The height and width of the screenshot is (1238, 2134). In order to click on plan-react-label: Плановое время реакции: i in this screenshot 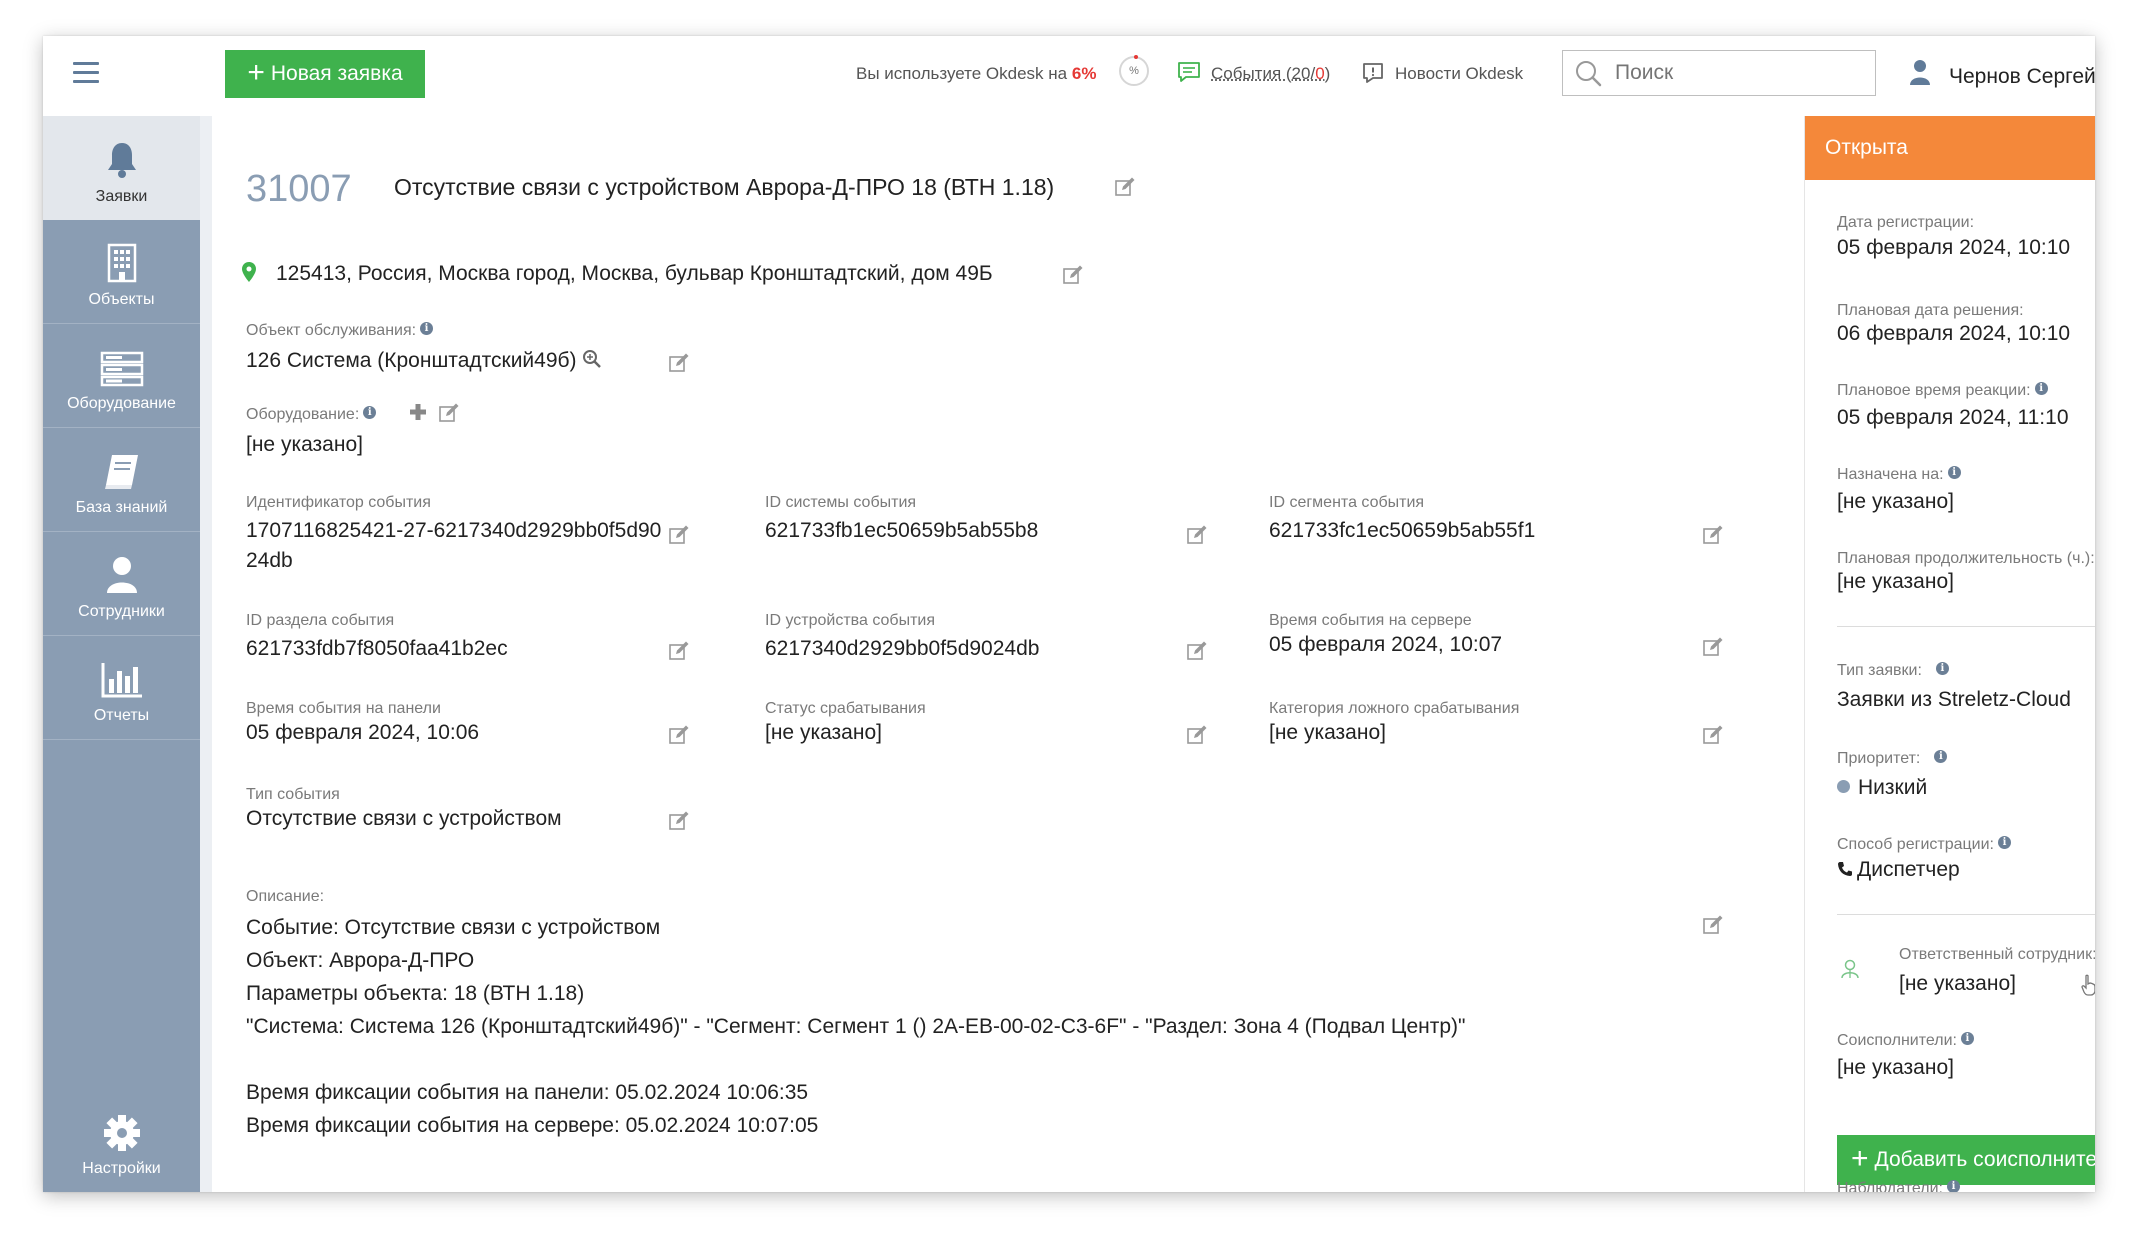, I will do `click(1942, 391)`.